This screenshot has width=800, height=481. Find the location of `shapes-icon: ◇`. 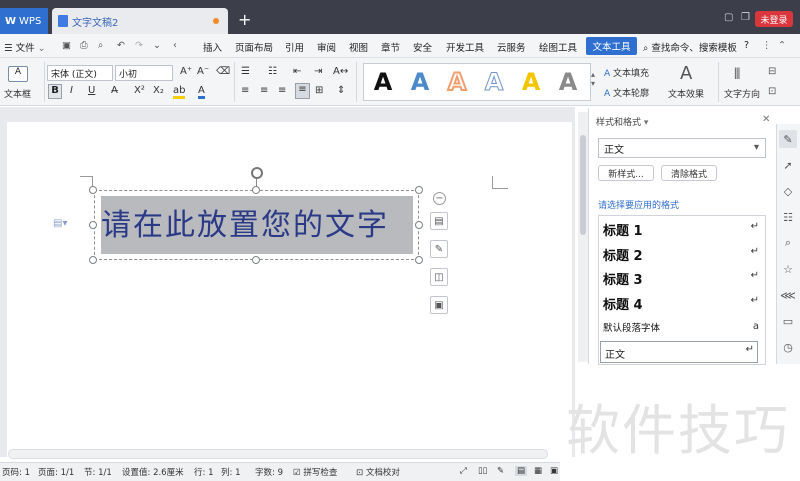

shapes-icon: ◇ is located at coordinates (788, 191).